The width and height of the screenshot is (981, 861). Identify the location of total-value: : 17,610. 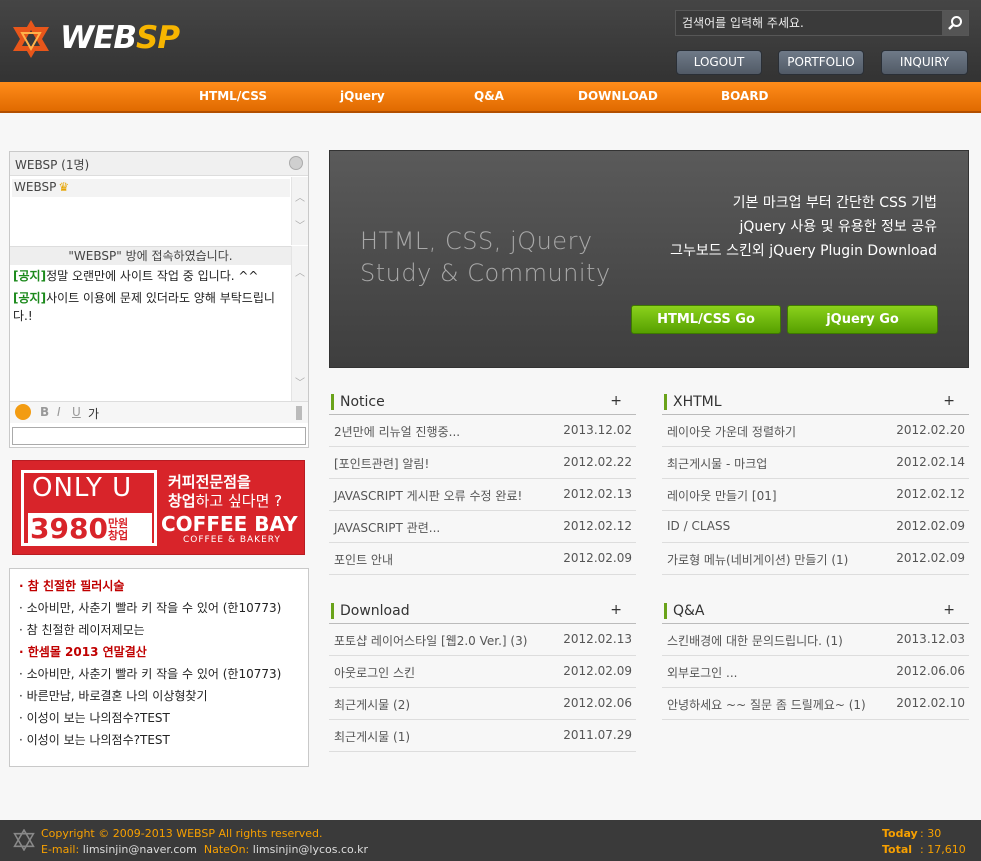
(943, 849).